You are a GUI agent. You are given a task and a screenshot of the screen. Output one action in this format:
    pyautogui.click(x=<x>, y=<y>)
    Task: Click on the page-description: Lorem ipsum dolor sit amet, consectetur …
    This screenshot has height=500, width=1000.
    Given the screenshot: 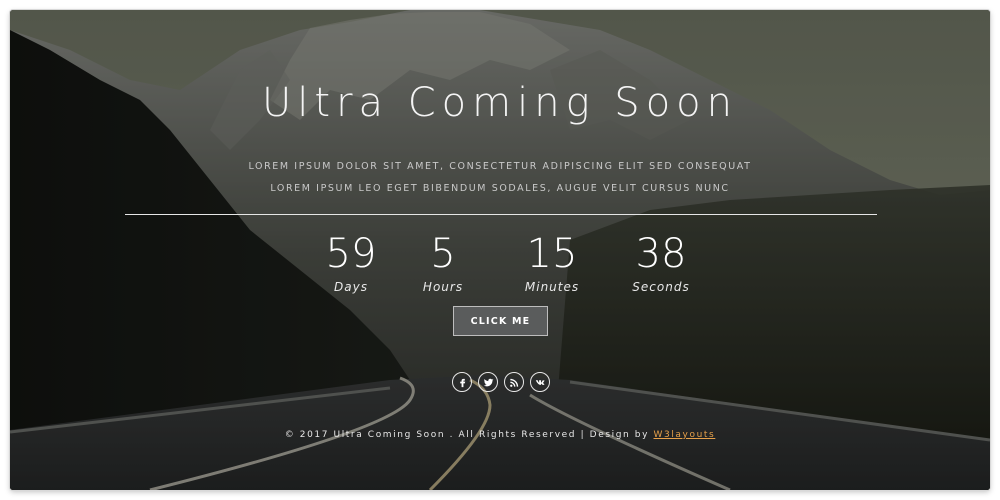 What is the action you would take?
    pyautogui.click(x=500, y=177)
    